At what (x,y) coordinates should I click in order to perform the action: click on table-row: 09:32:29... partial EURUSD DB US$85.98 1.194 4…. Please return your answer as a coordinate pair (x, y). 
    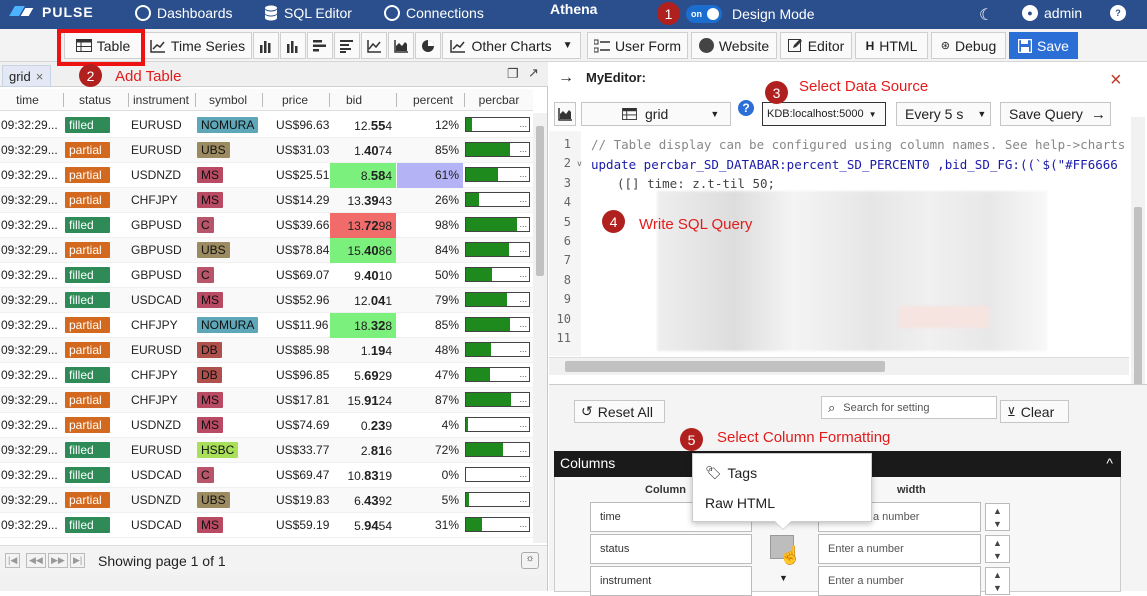
    Looking at the image, I should click on (266, 350).